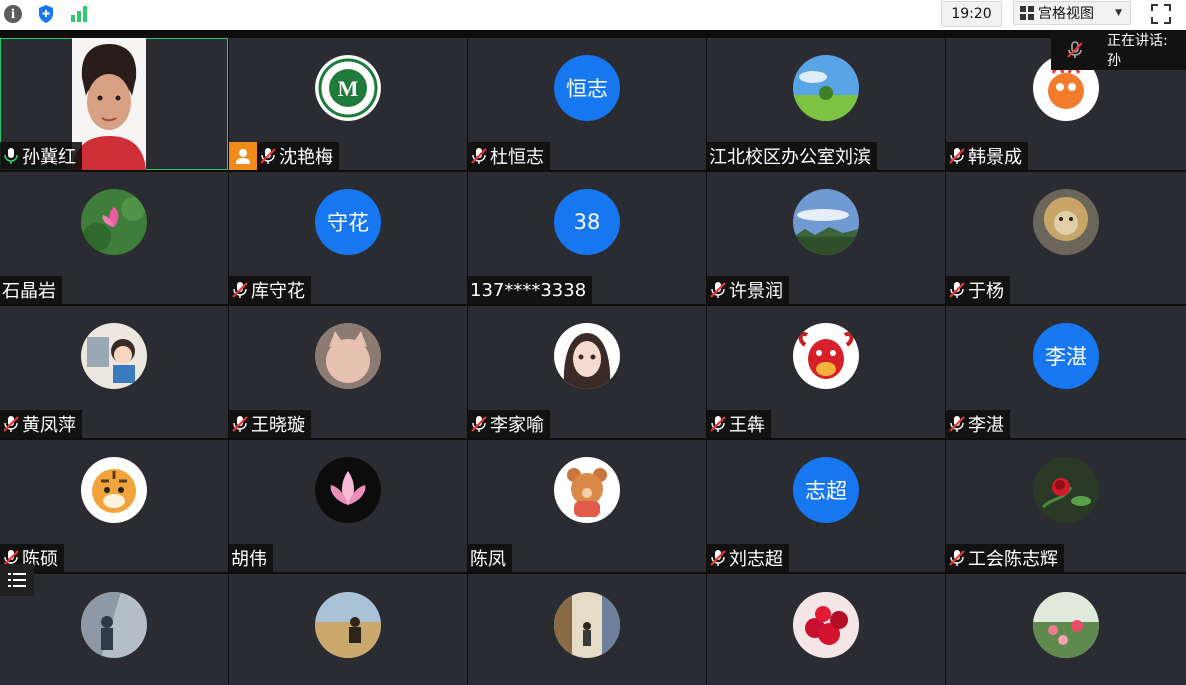  I want to click on participant-avatar: 李湛, so click(1066, 356).